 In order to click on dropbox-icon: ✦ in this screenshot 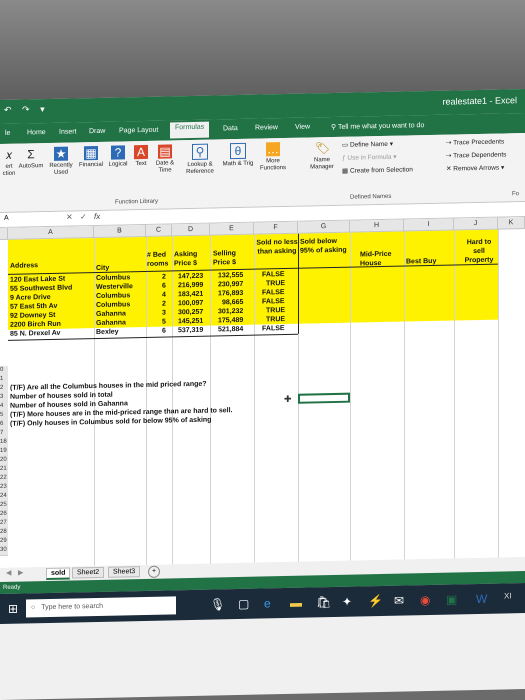, I will do `click(347, 602)`.